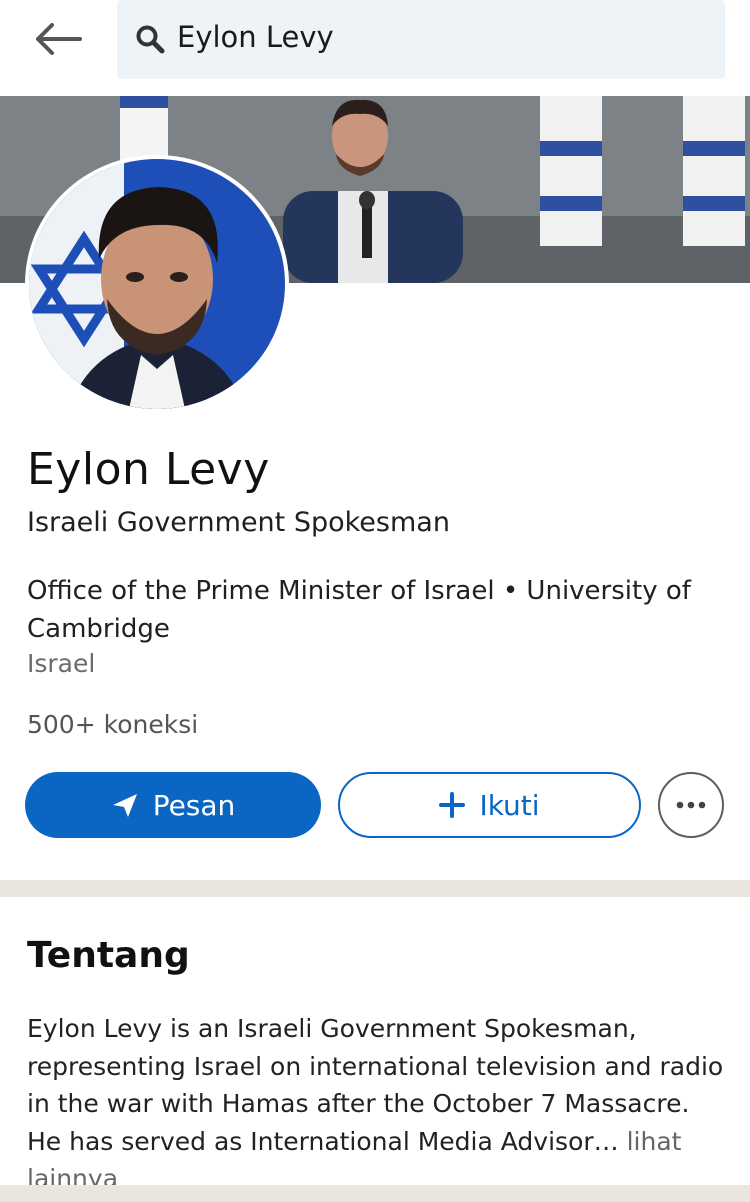 The width and height of the screenshot is (750, 1202). What do you see at coordinates (194, 805) in the screenshot?
I see `message-button-label: Pesan` at bounding box center [194, 805].